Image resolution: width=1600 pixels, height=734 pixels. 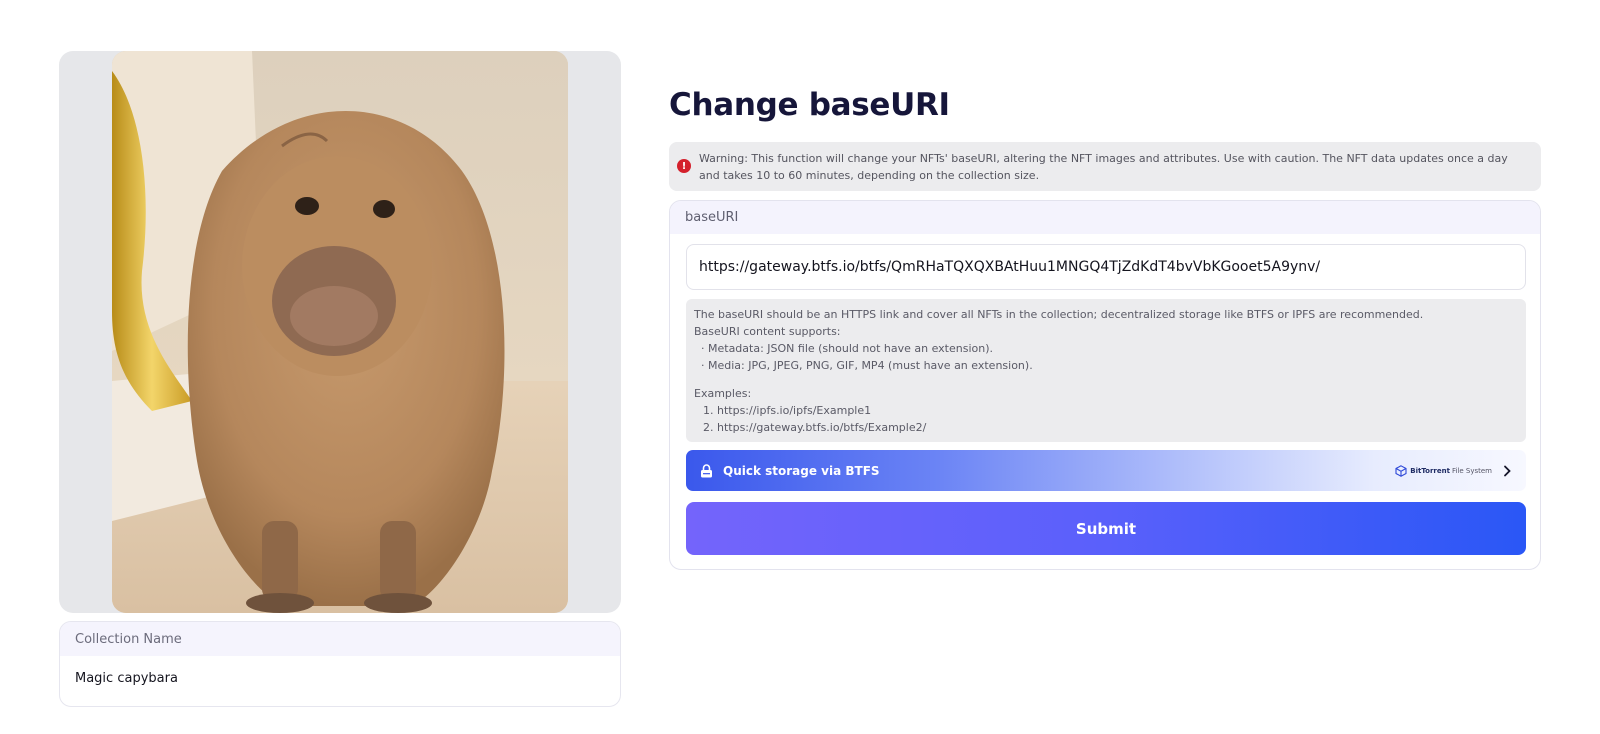 What do you see at coordinates (340, 639) in the screenshot?
I see `collection-name-label: Collection Name` at bounding box center [340, 639].